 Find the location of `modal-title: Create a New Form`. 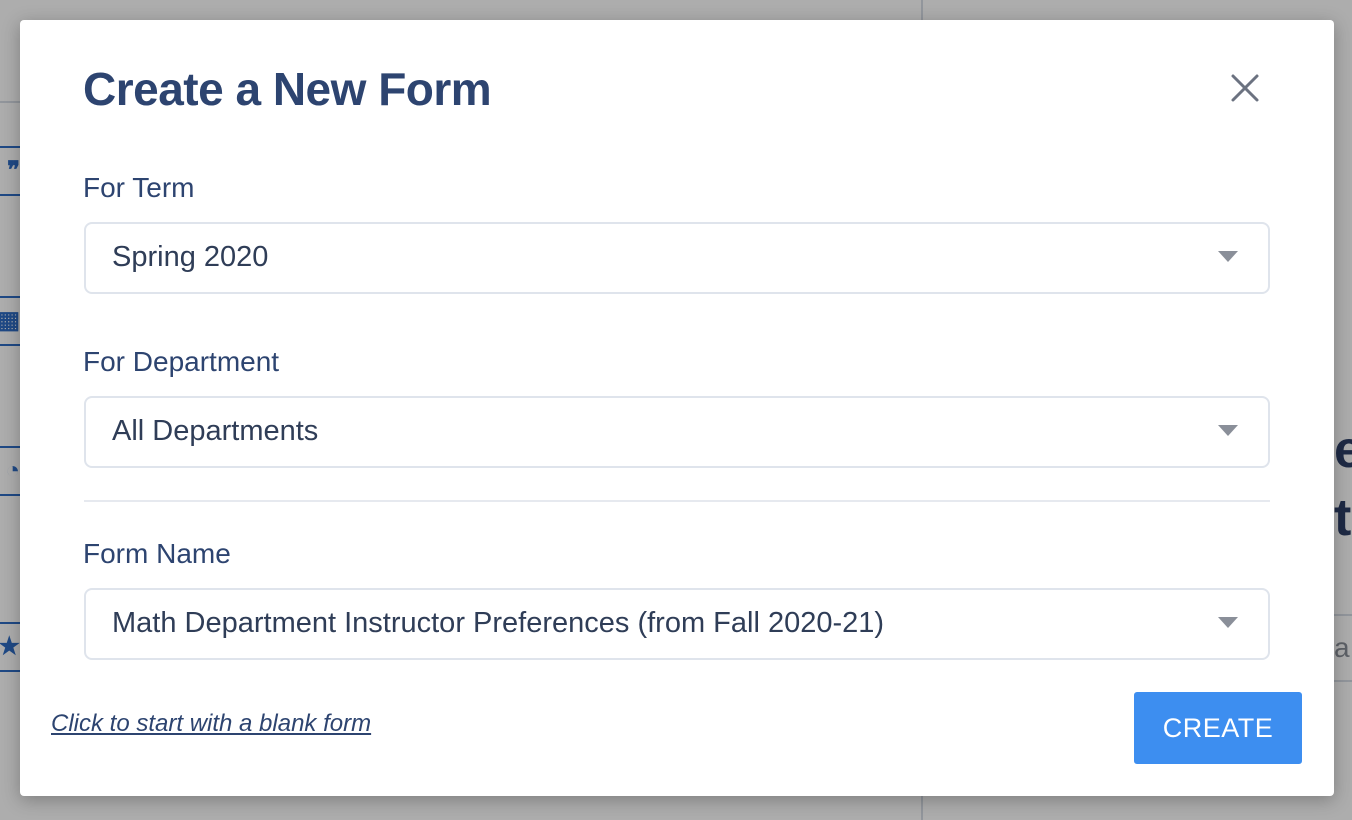

modal-title: Create a New Form is located at coordinates (287, 89).